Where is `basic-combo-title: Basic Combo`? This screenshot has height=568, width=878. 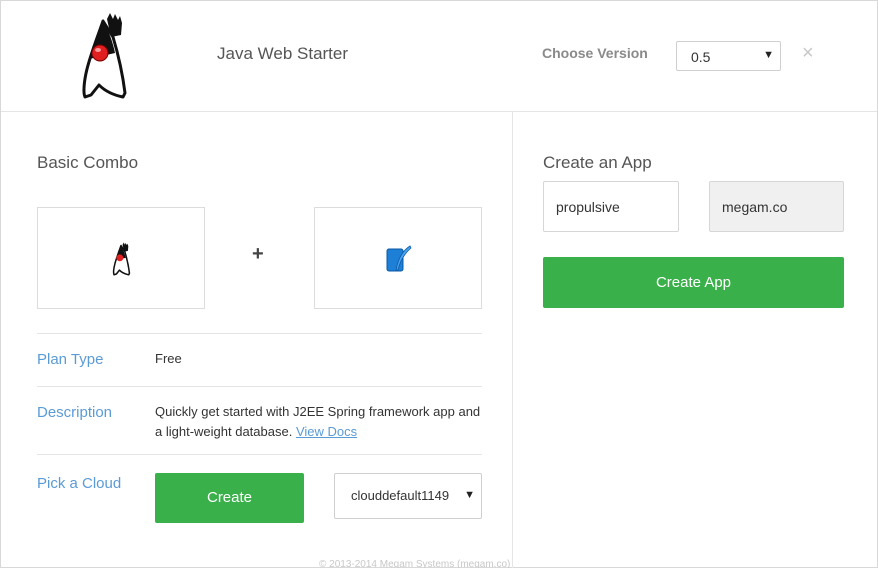
basic-combo-title: Basic Combo is located at coordinates (88, 162).